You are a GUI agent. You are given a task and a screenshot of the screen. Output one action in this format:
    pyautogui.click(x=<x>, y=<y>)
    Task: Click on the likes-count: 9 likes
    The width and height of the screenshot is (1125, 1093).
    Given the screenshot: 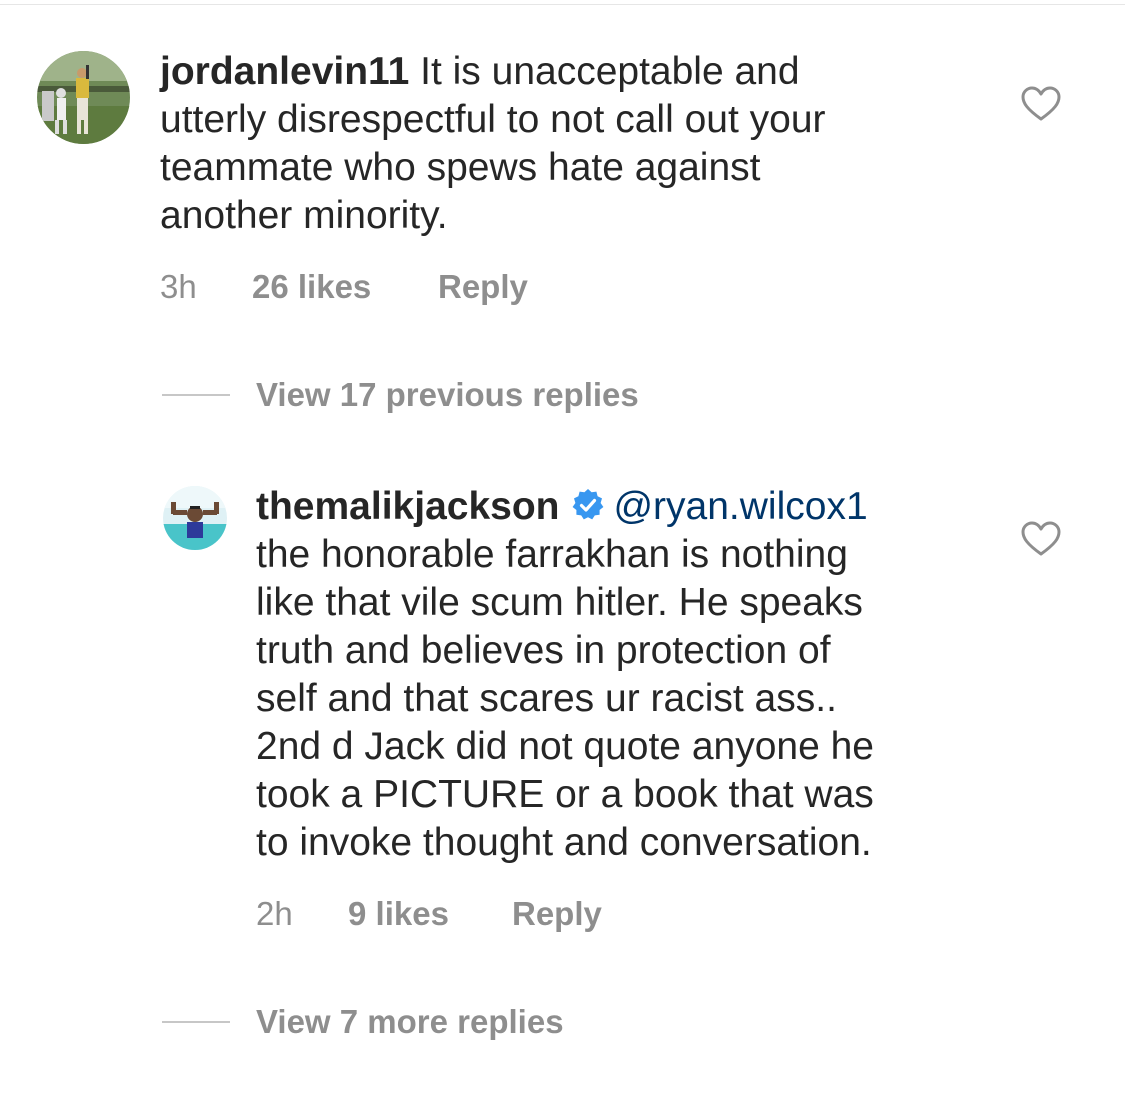 What is the action you would take?
    pyautogui.click(x=430, y=914)
    